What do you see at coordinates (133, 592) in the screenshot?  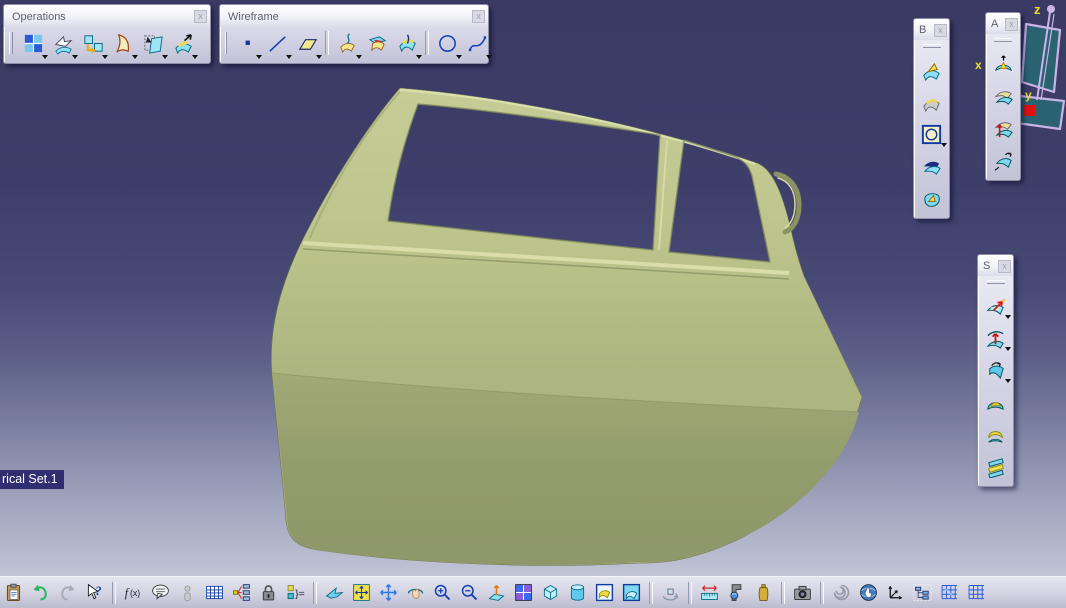 I see `formula-button: f (x)` at bounding box center [133, 592].